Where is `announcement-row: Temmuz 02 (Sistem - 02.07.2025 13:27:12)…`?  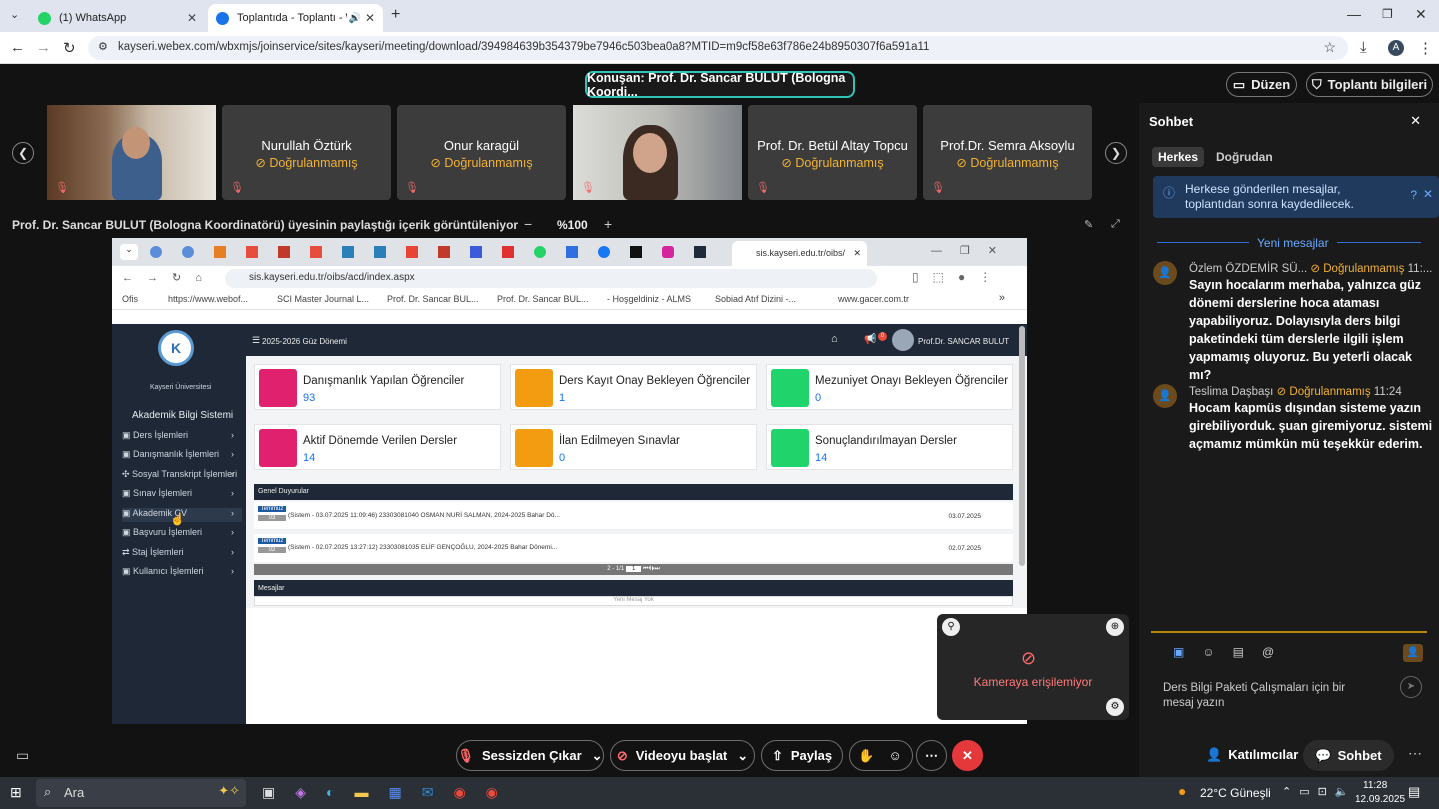
announcement-row: Temmuz 02 (Sistem - 02.07.2025 13:27:12)… is located at coordinates (633, 548).